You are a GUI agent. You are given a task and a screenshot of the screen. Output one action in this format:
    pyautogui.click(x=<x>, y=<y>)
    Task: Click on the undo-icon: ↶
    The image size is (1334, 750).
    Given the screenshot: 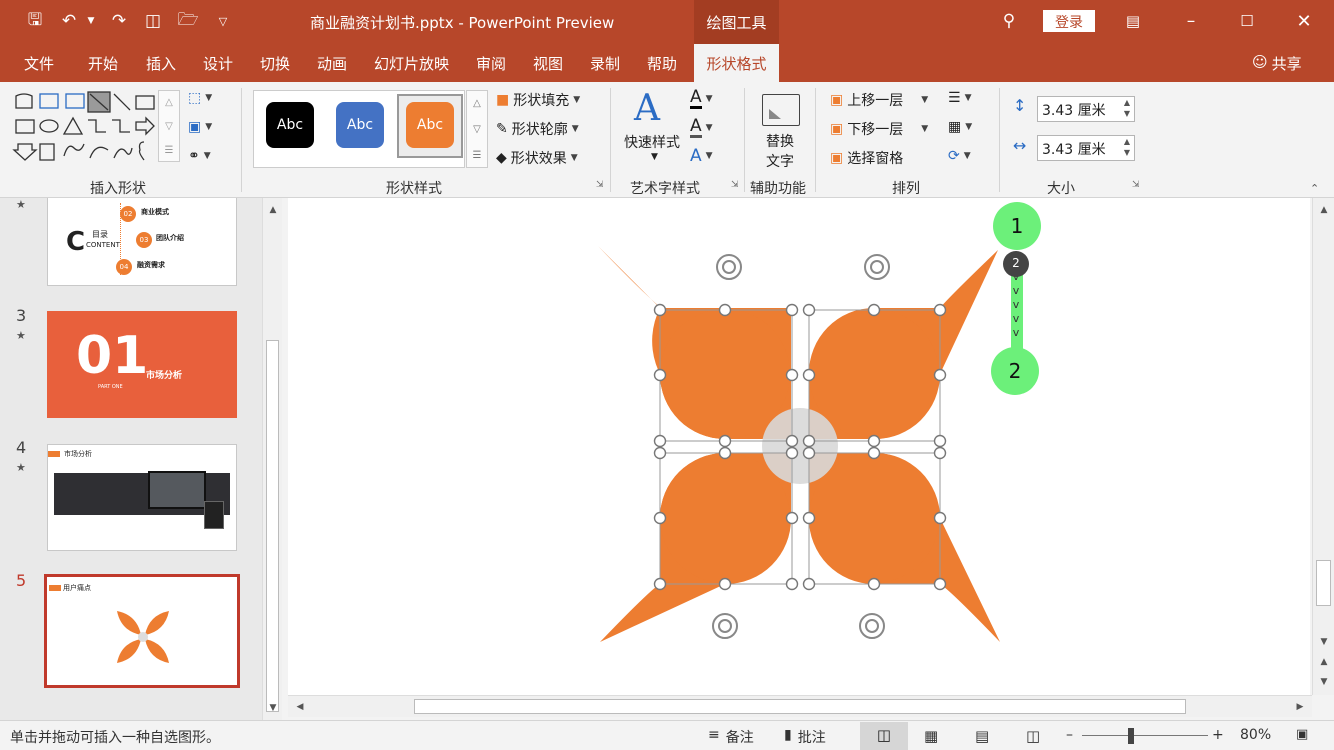 What is the action you would take?
    pyautogui.click(x=69, y=21)
    